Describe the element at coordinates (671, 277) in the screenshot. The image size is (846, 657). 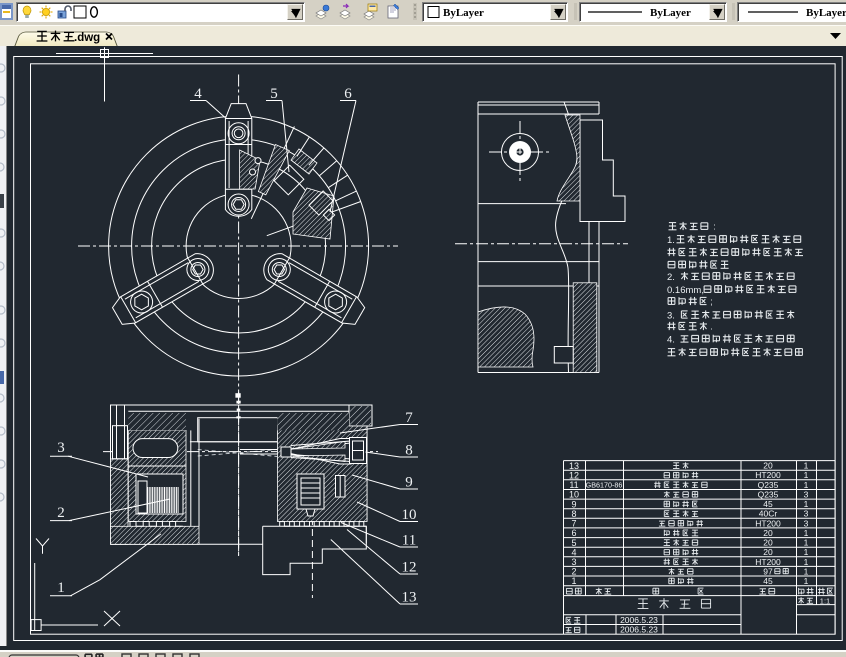
I see `svg-text: 2.` at that location.